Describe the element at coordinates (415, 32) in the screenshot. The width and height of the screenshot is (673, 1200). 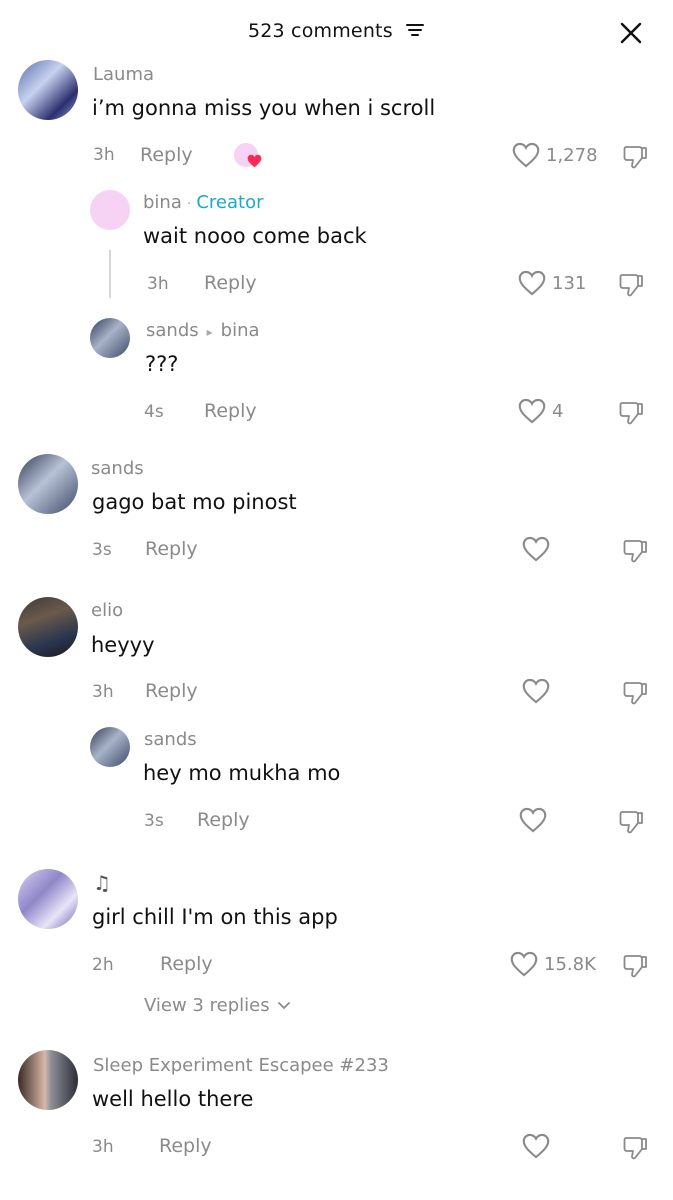
I see `filter-icon` at that location.